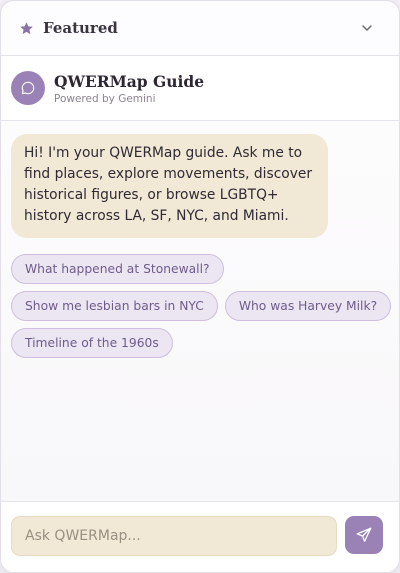 The width and height of the screenshot is (400, 573). I want to click on suggestion-chip: Timeline of the 1960s, so click(92, 343).